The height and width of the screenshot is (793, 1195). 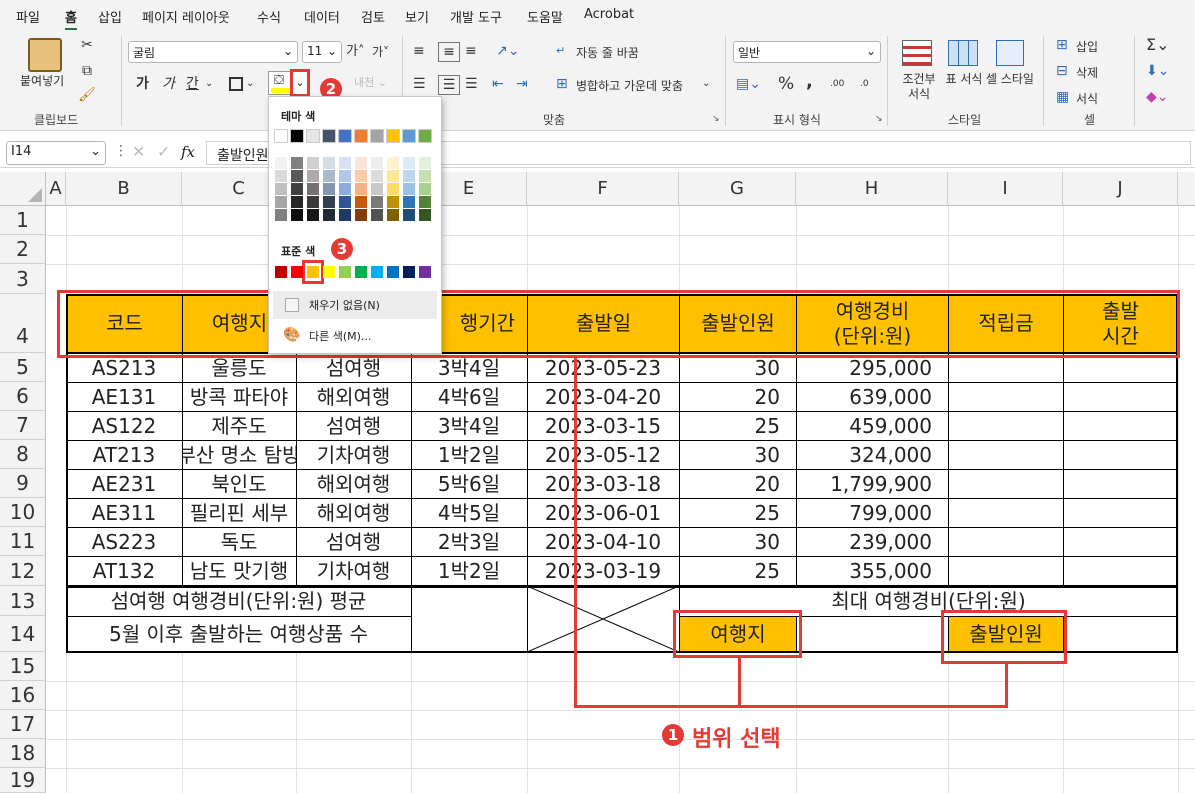 I want to click on enter-icon: ✓, so click(x=163, y=151).